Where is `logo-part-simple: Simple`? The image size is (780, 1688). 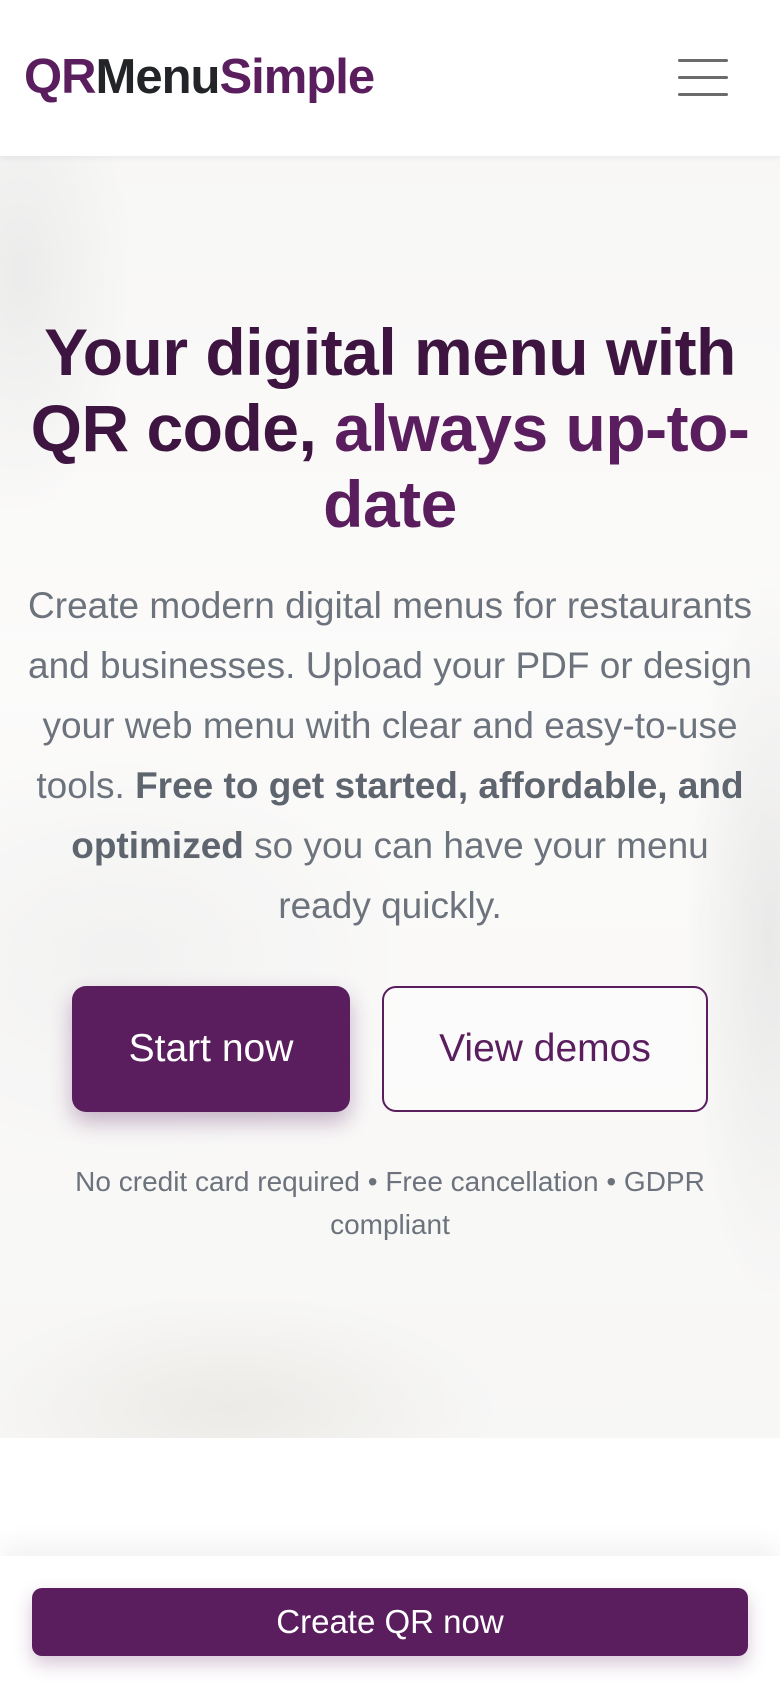
logo-part-simple: Simple is located at coordinates (297, 77).